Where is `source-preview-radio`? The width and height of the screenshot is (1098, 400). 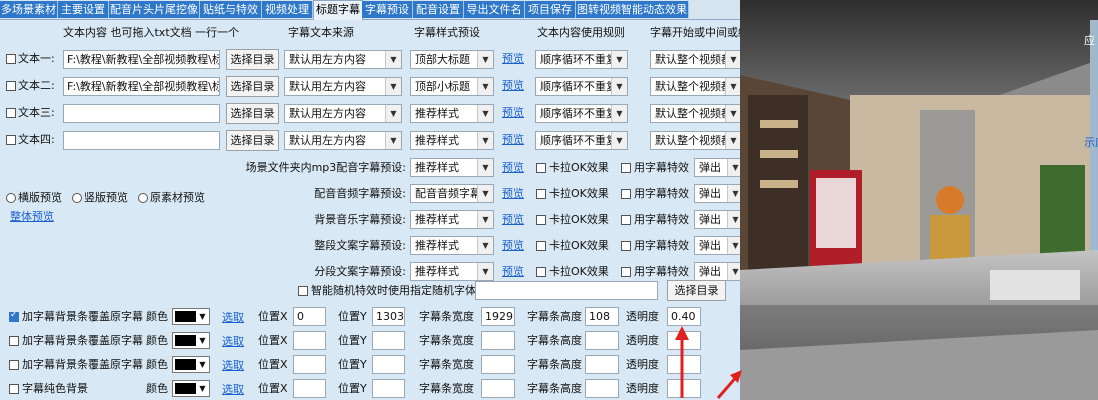 source-preview-radio is located at coordinates (143, 198).